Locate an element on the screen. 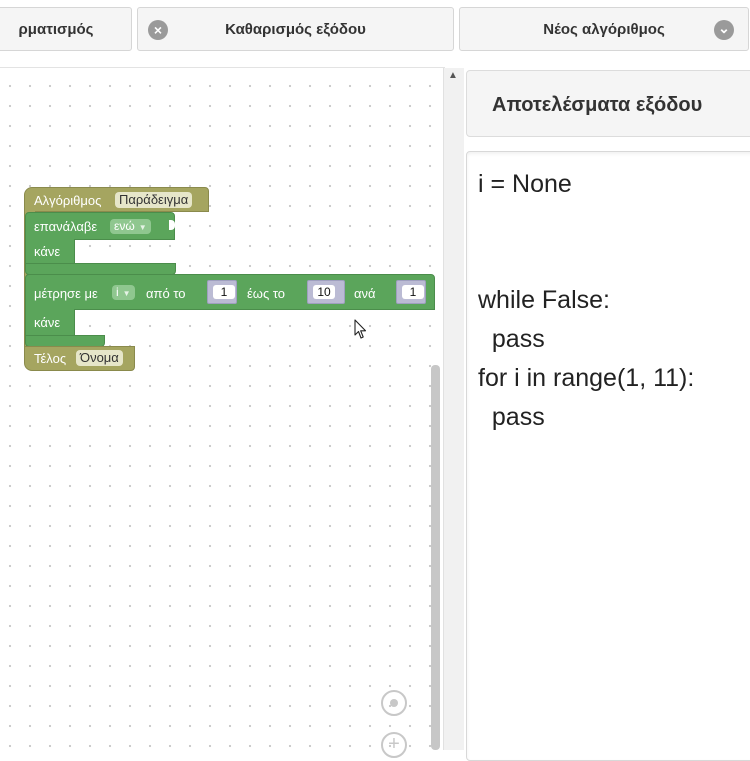 Image resolution: width=750 pixels, height=761 pixels. output-header: Αποτελέσματα εξόδου is located at coordinates (608, 103).